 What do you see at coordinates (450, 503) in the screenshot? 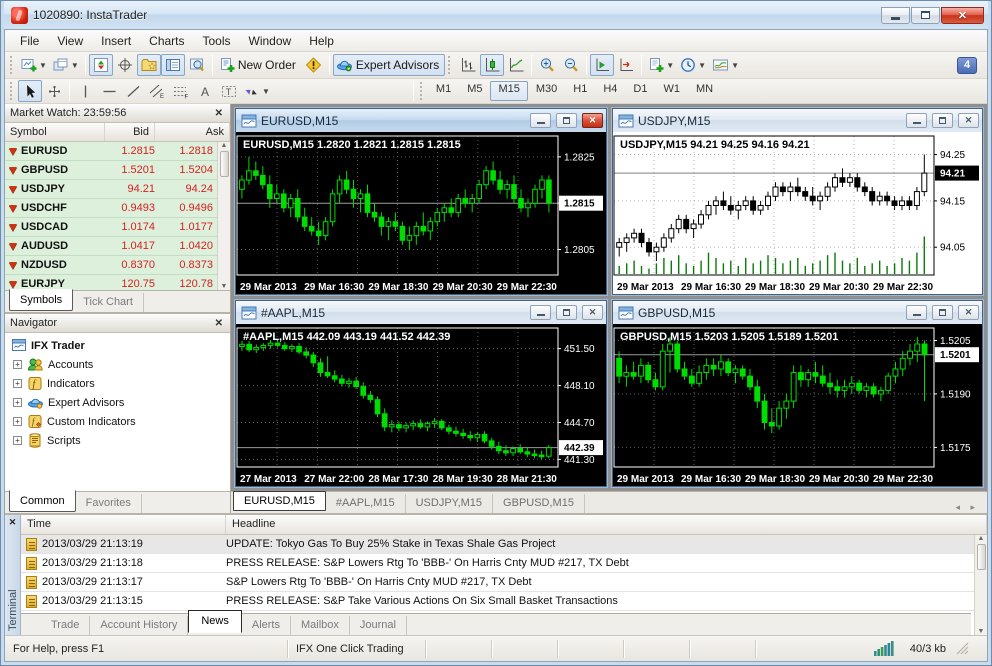
I see `chart-tab: USDJPY,M15` at bounding box center [450, 503].